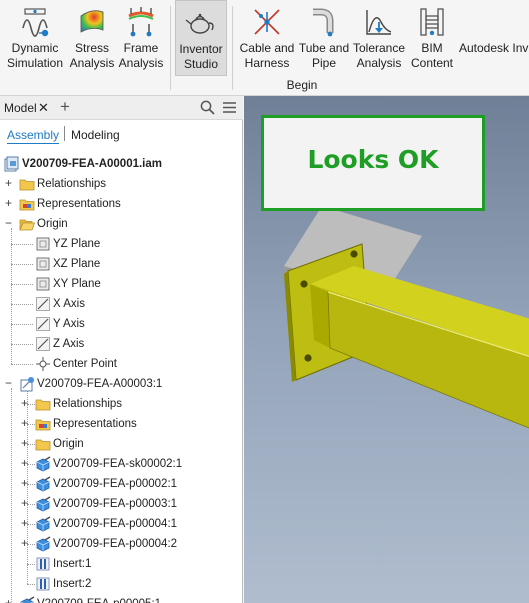  What do you see at coordinates (121, 108) in the screenshot?
I see `browser-header: Model ✕ +` at bounding box center [121, 108].